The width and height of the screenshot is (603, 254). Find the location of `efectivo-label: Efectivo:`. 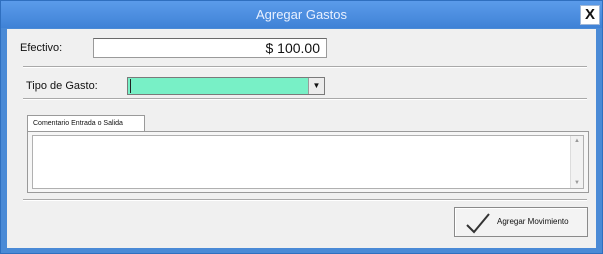

efectivo-label: Efectivo: is located at coordinates (41, 48).